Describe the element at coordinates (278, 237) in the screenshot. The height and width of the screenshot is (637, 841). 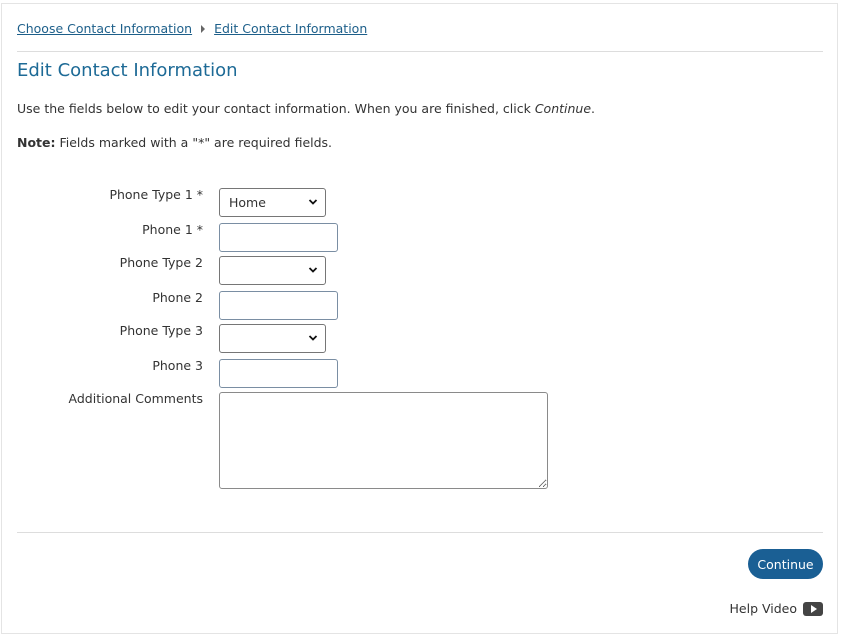
I see `phone-1-input` at that location.